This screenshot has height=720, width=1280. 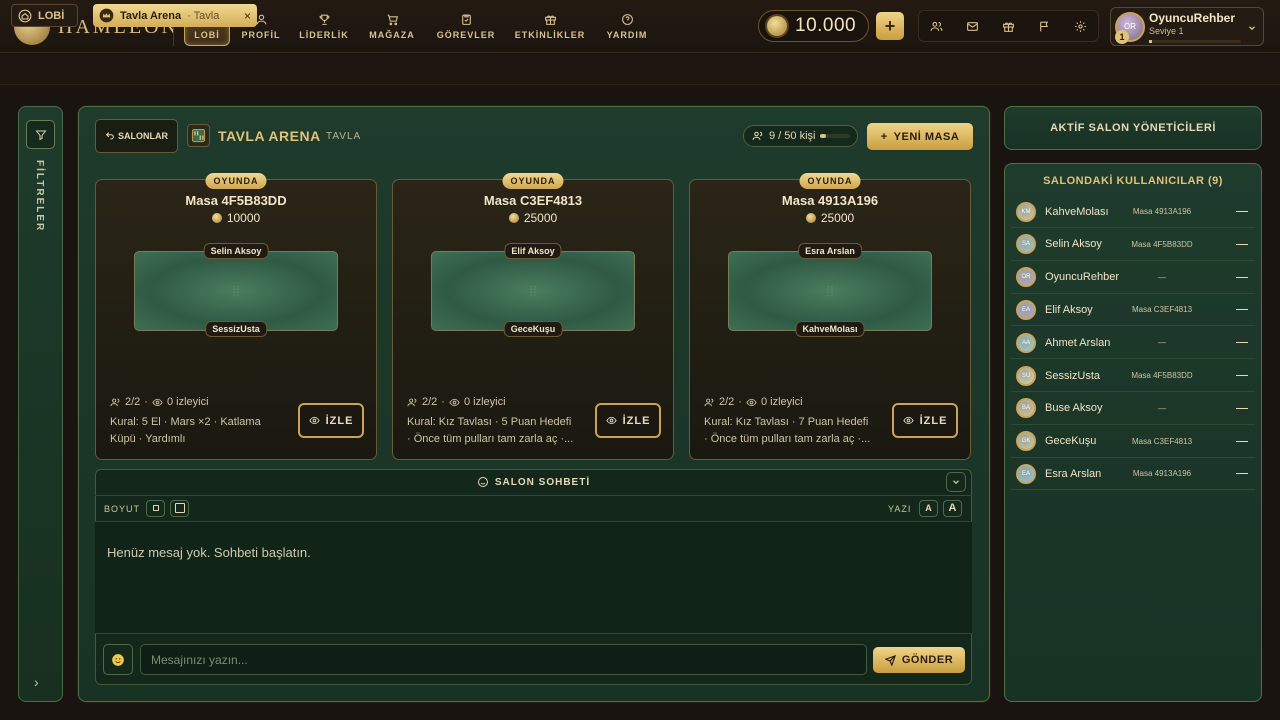 What do you see at coordinates (1026, 408) in the screenshot?
I see `avatar: BA` at bounding box center [1026, 408].